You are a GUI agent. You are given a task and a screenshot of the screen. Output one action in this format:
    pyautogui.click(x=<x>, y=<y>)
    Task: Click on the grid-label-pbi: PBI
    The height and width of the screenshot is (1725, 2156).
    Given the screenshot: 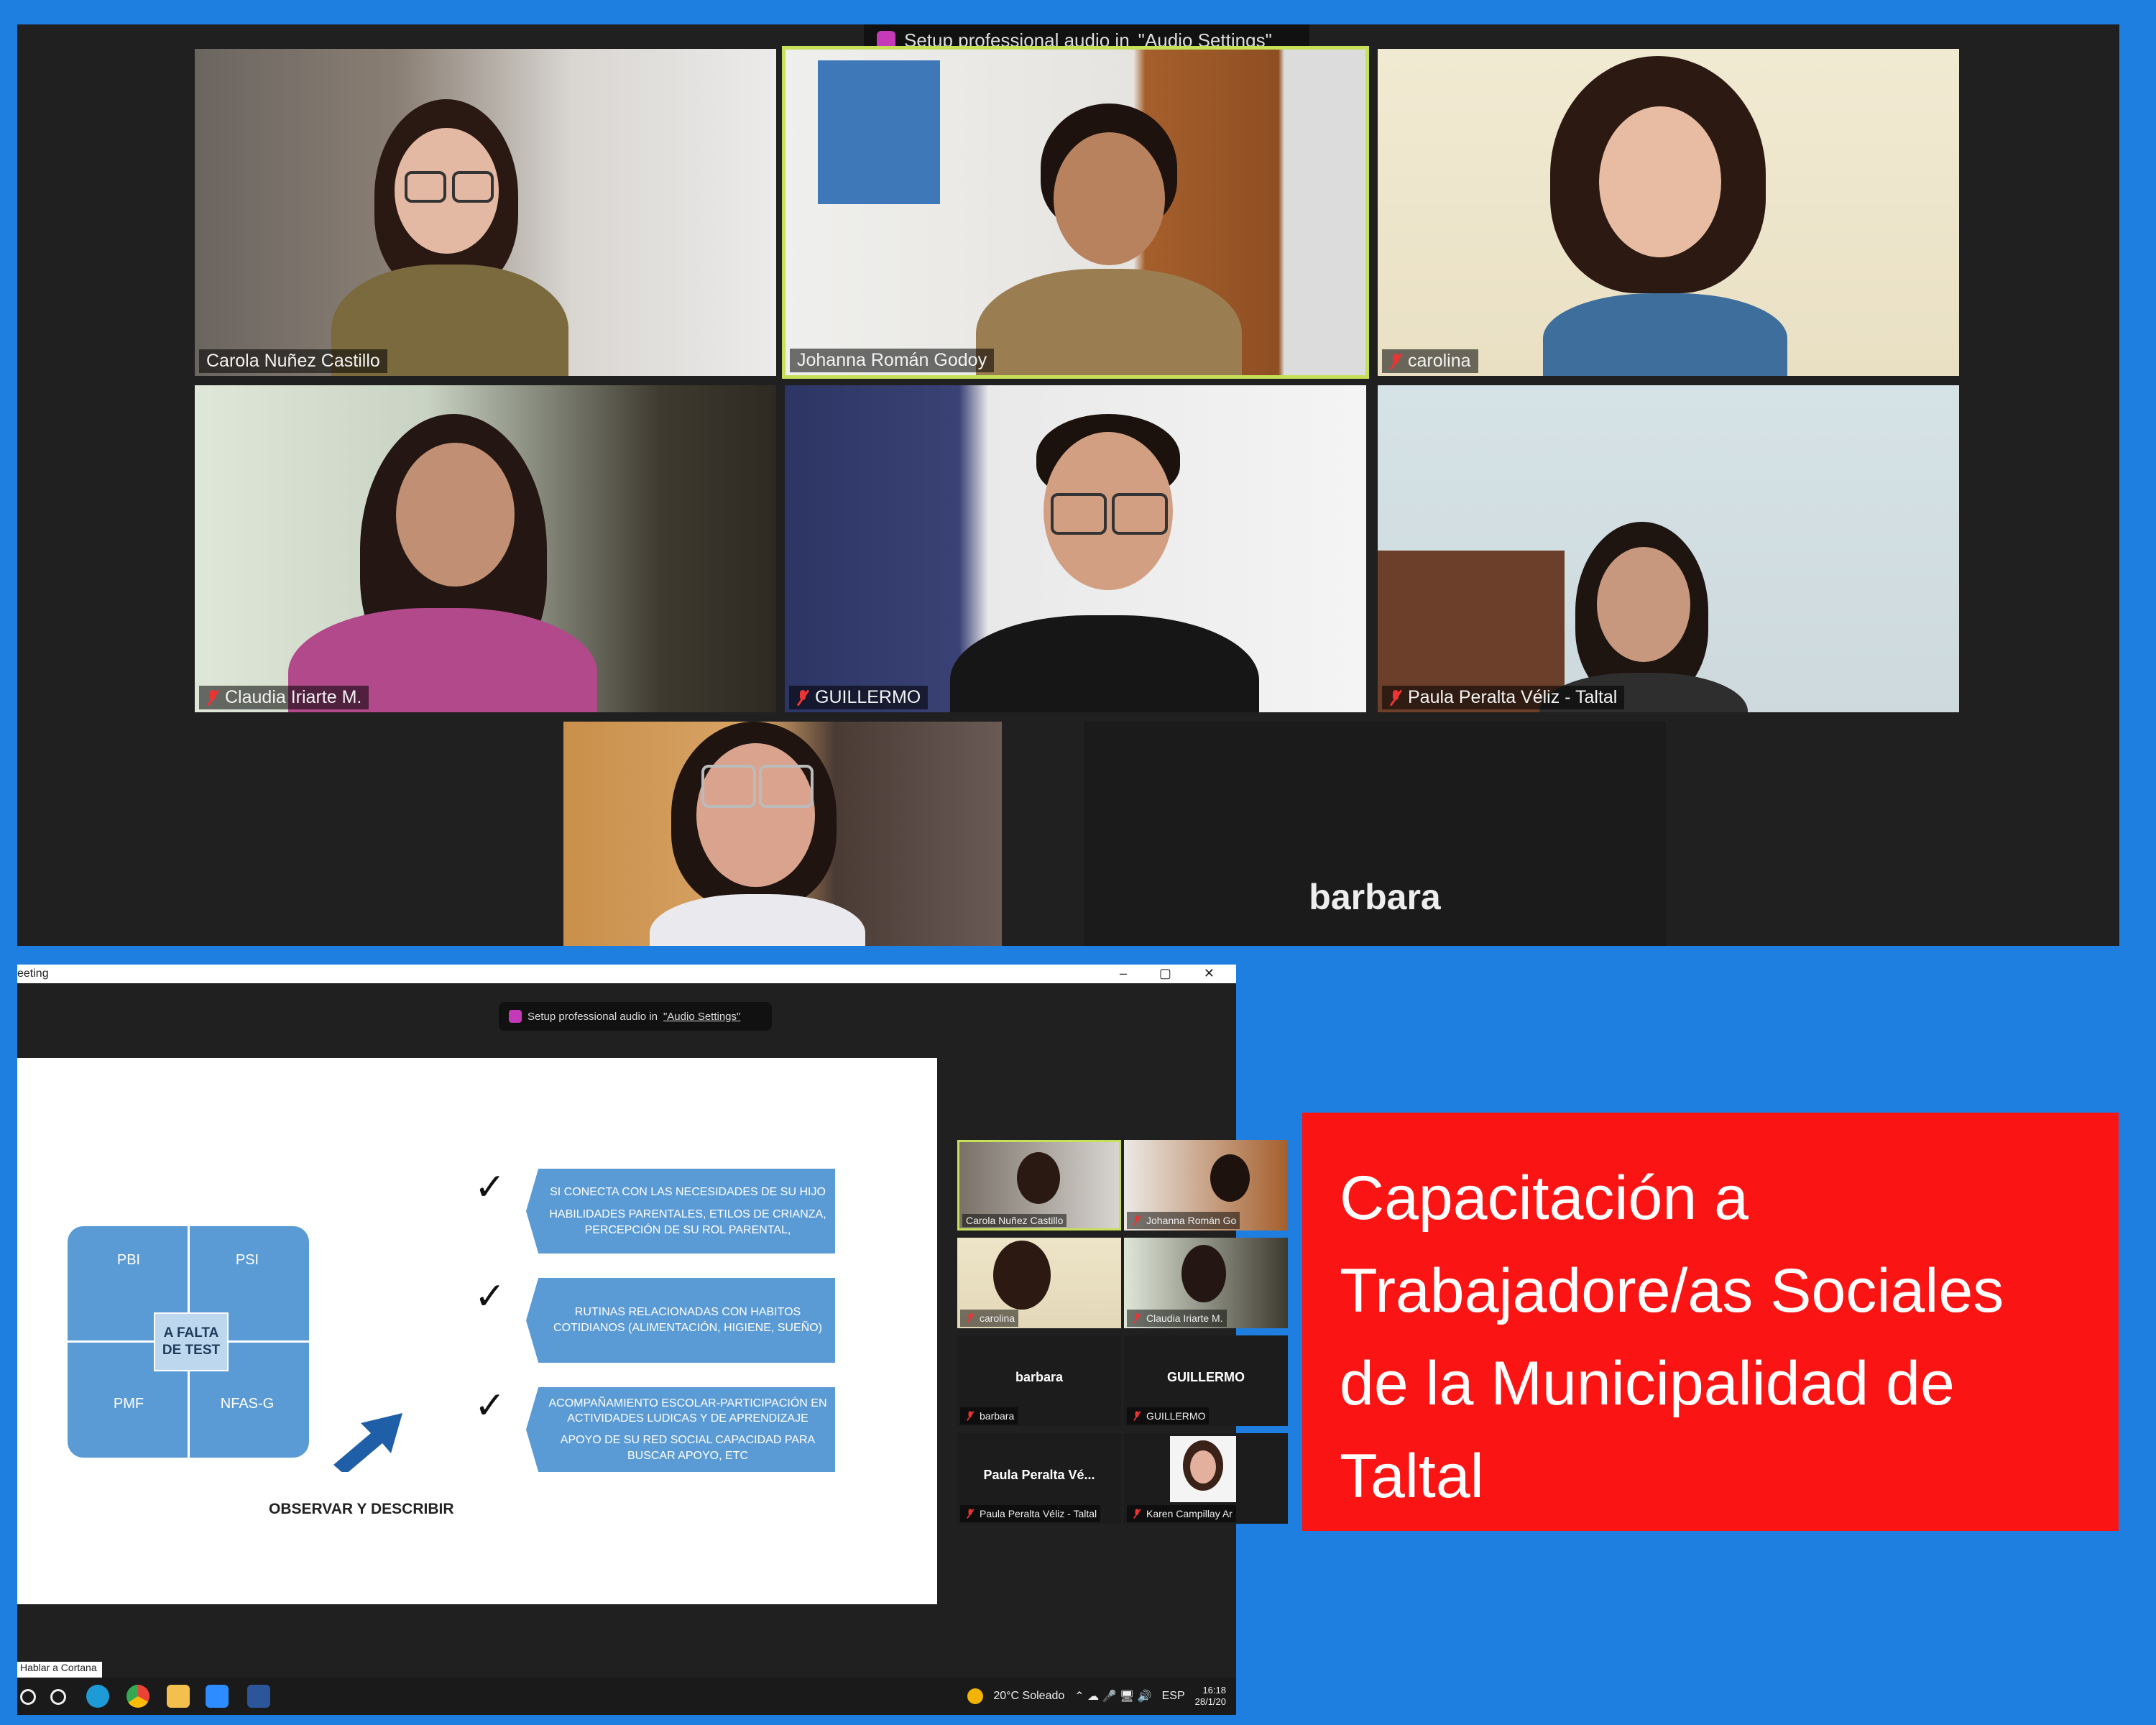 What is the action you would take?
    pyautogui.click(x=128, y=1260)
    